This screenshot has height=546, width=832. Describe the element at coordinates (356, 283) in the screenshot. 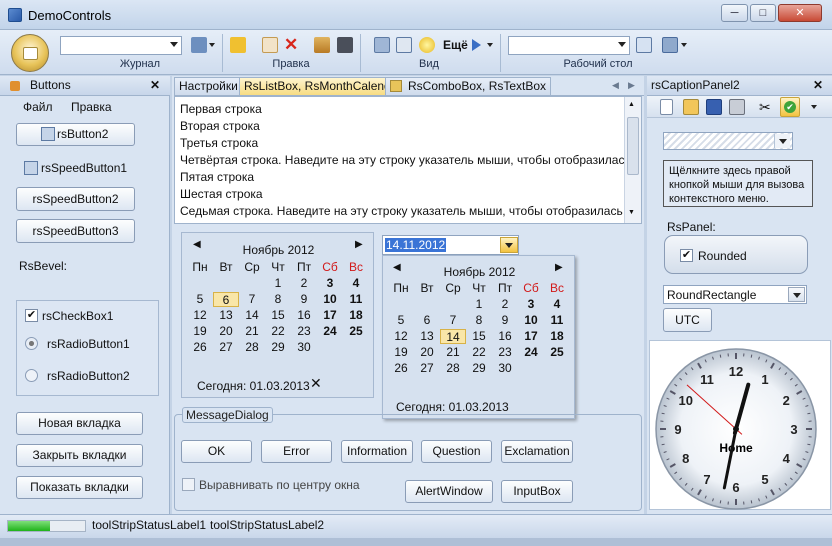

I see `calendar-day: 4` at that location.